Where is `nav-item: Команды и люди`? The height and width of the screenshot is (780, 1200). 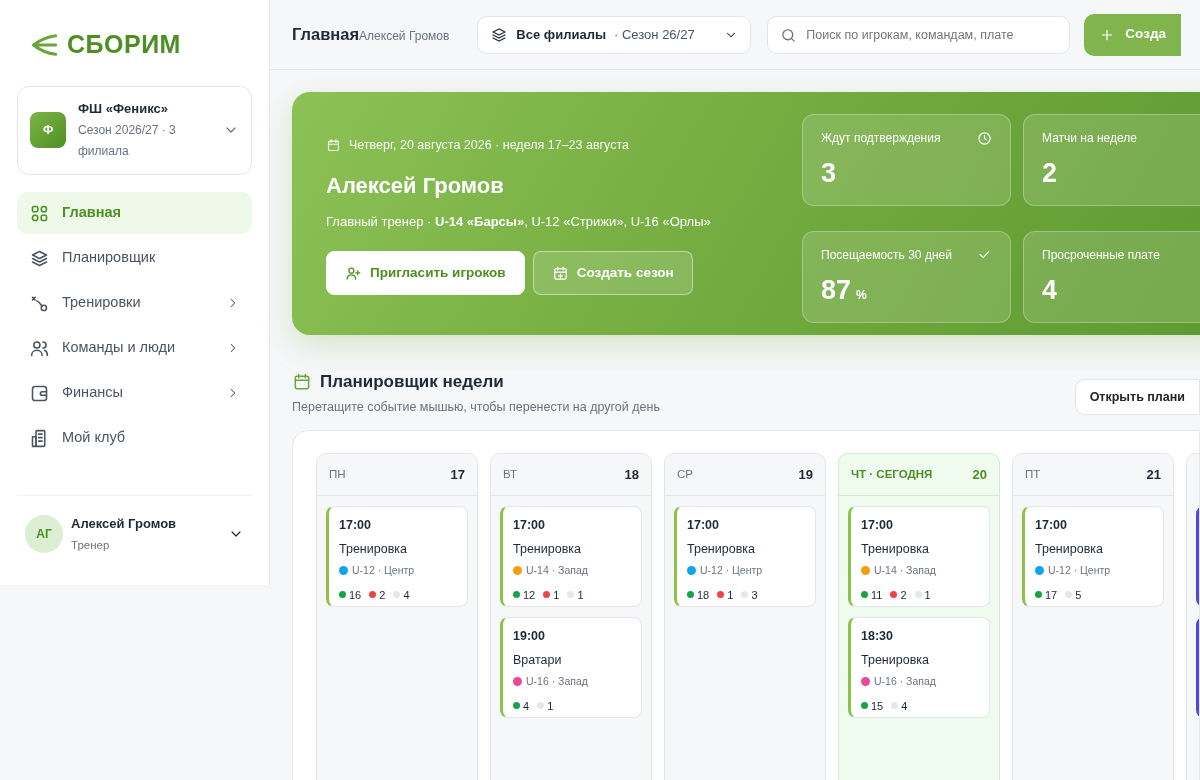 nav-item: Команды и люди is located at coordinates (134, 348).